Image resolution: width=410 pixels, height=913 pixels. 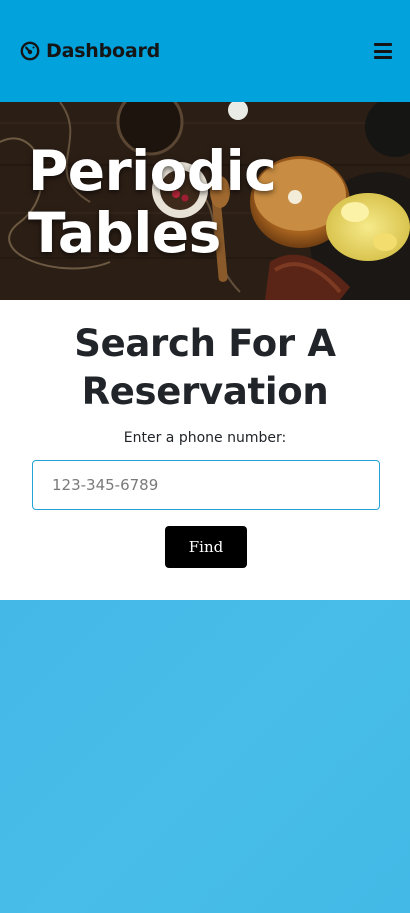 I want to click on search-heading: Search For A Reservation, so click(x=205, y=368).